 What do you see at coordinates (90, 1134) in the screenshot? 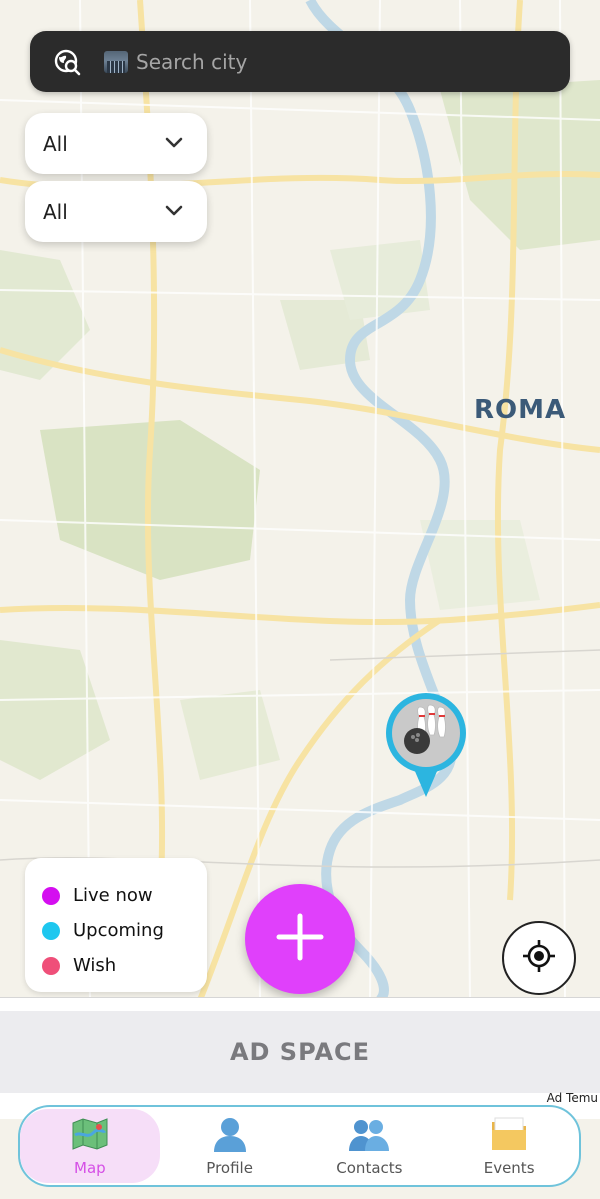
I see `map-icon` at bounding box center [90, 1134].